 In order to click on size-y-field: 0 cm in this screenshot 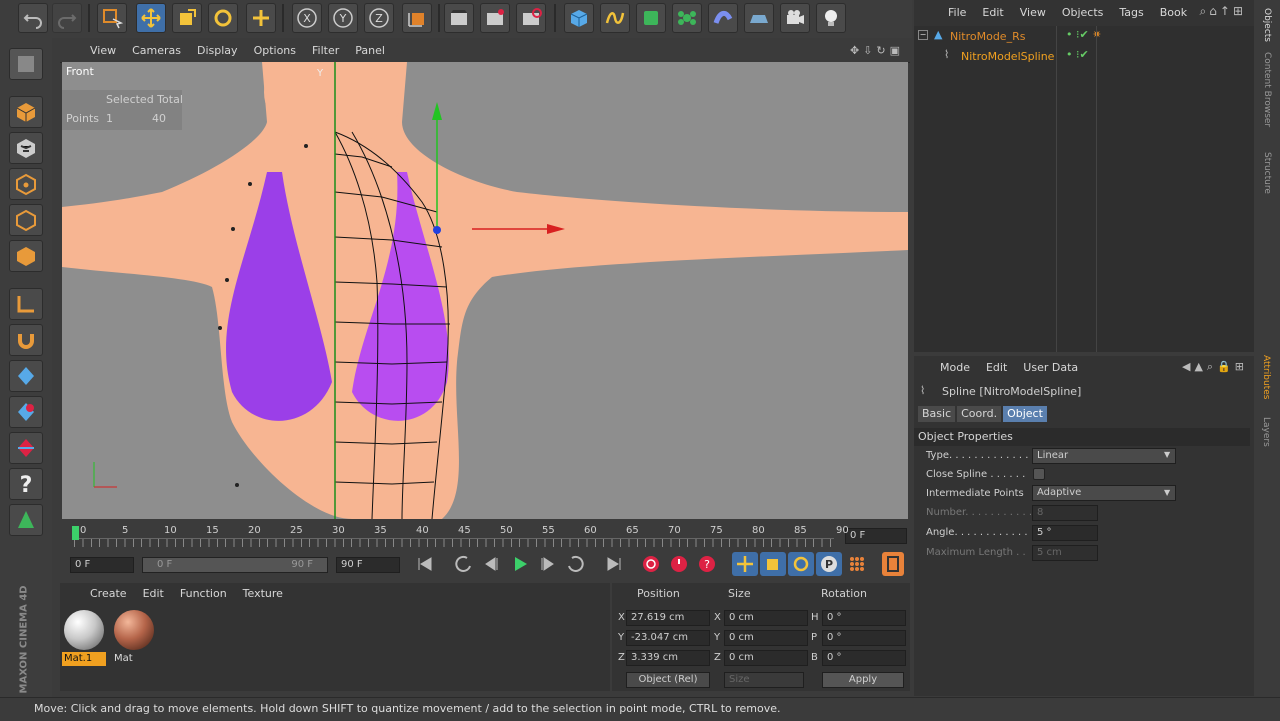, I will do `click(766, 638)`.